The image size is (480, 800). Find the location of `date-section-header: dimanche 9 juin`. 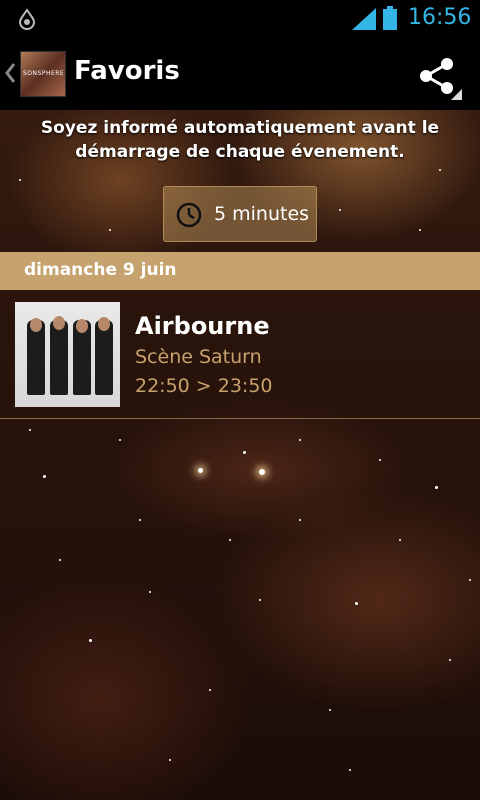

date-section-header: dimanche 9 juin is located at coordinates (240, 271).